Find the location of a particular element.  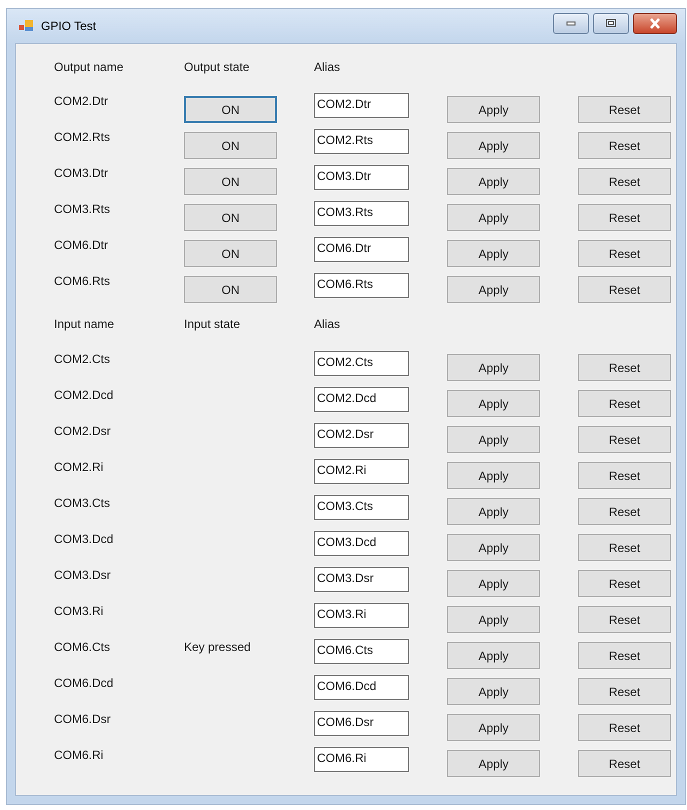

column-header: Output state is located at coordinates (217, 67).